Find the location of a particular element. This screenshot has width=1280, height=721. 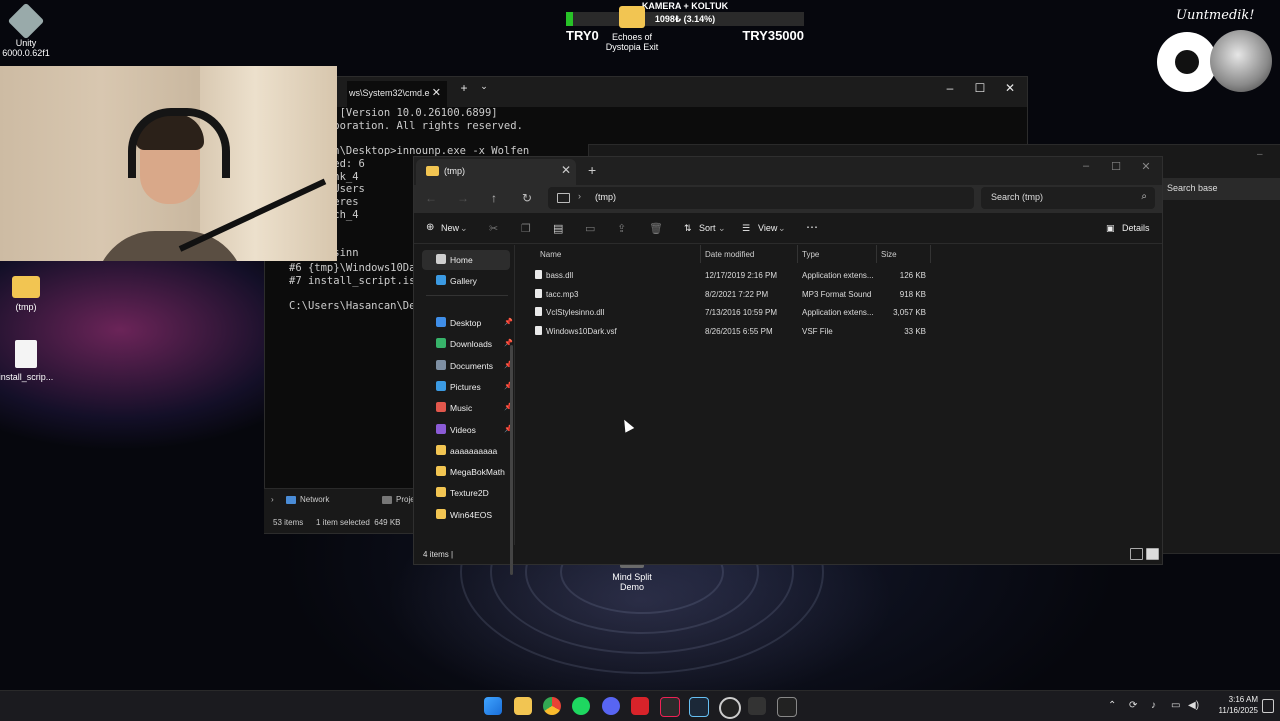

chrome-icon is located at coordinates (552, 706).